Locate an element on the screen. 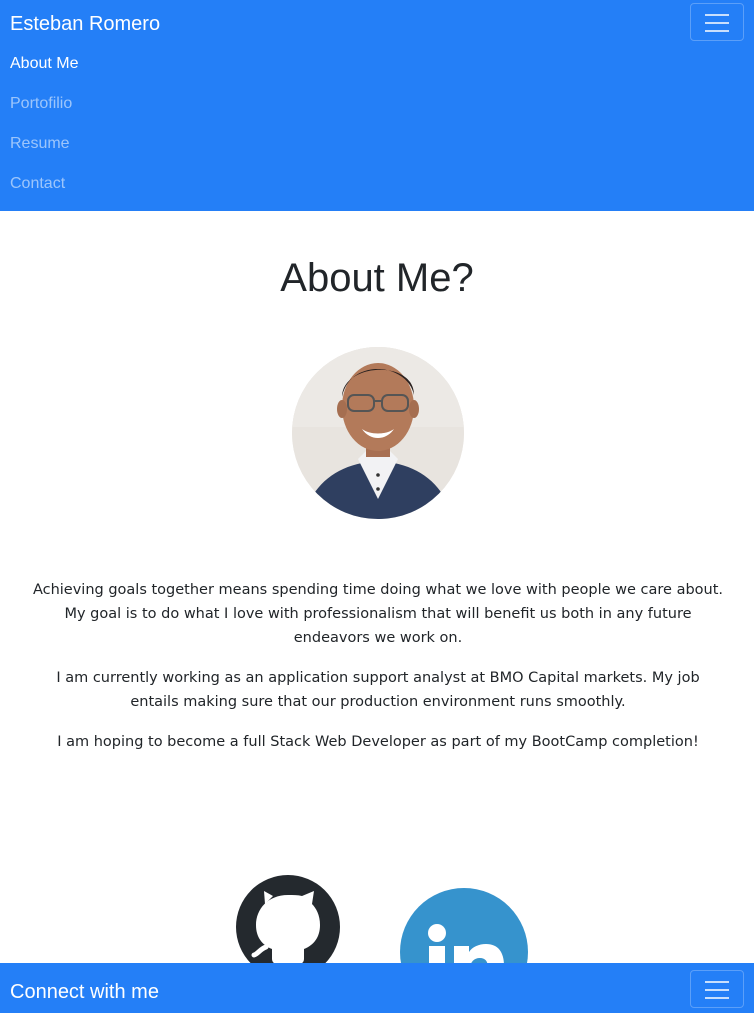  connect-with-me-label: Connect with me is located at coordinates (84, 992).